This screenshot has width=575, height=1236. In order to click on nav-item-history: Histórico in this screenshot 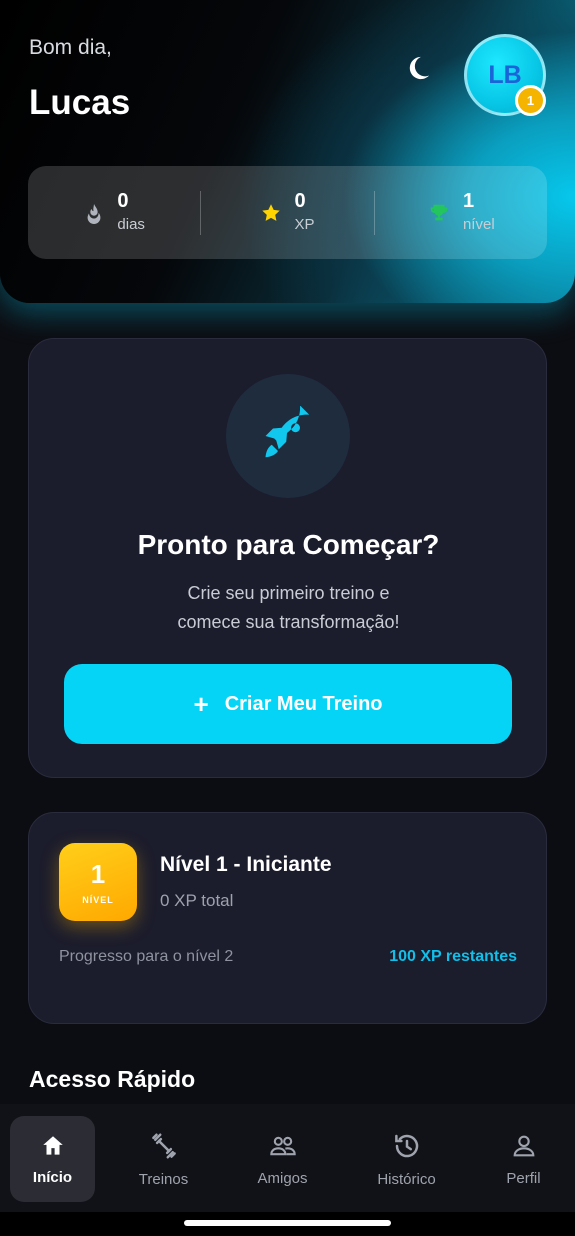, I will do `click(406, 1159)`.